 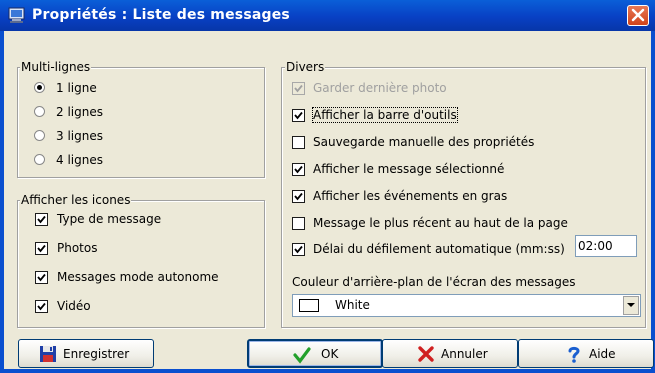 What do you see at coordinates (426, 354) in the screenshot?
I see `red-x-icon` at bounding box center [426, 354].